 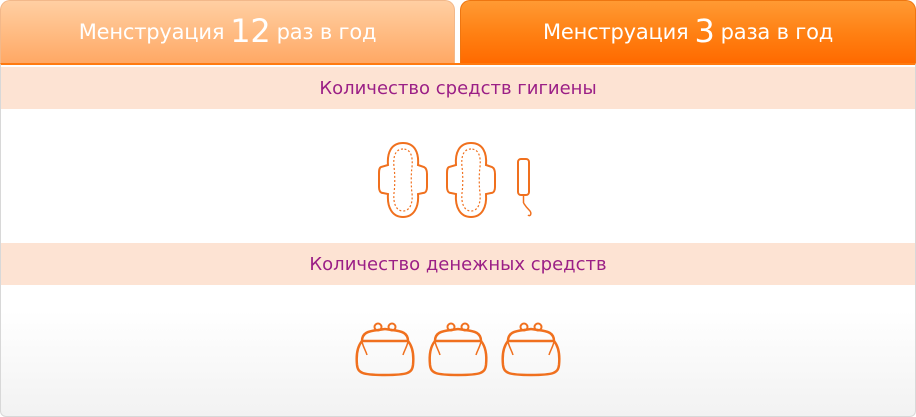 I want to click on tab-3-times-per-year: Менструация 3 раза в год, so click(x=688, y=31).